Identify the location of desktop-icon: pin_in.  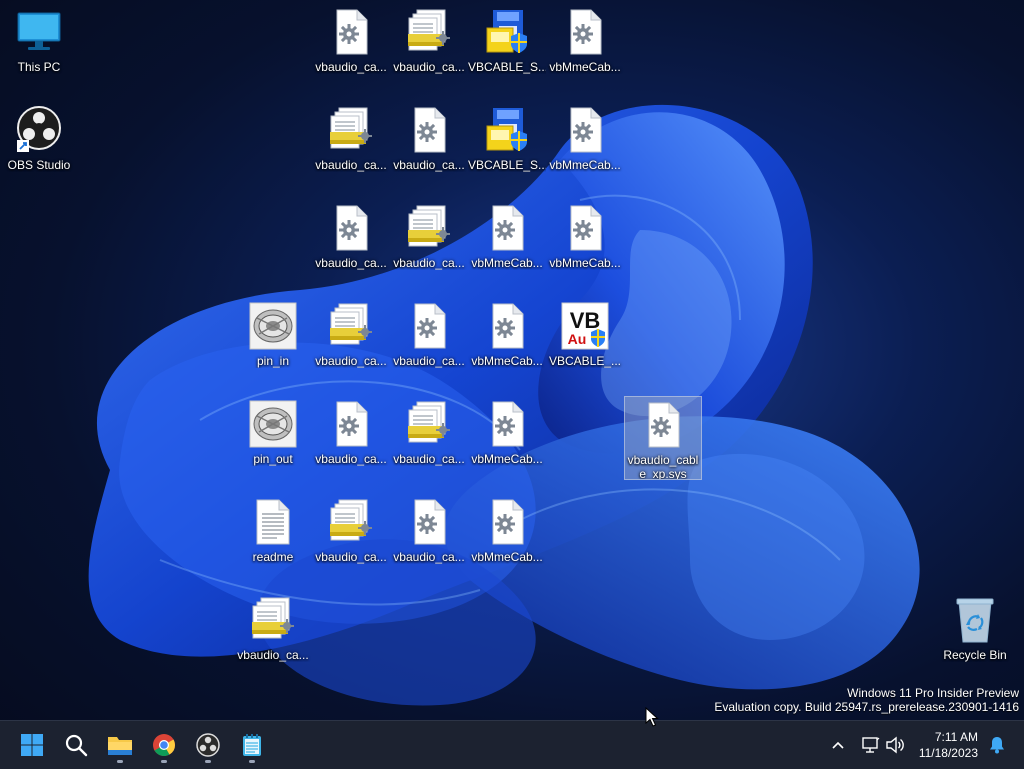
(273, 338).